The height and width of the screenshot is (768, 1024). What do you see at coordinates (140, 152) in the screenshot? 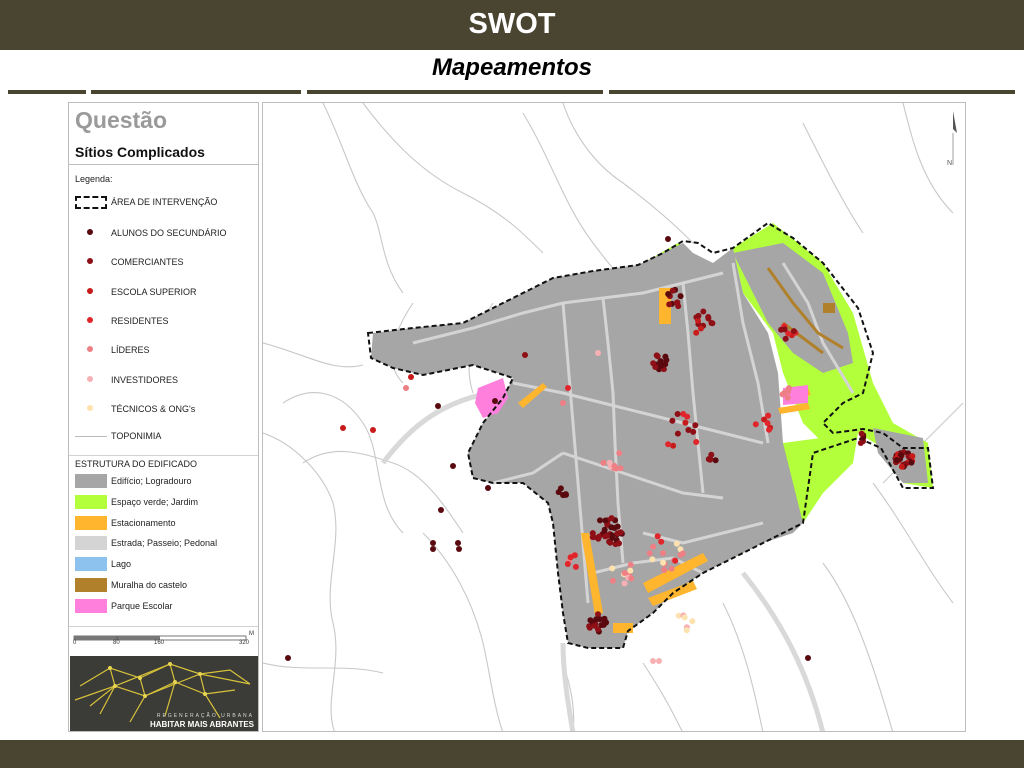
I see `legend-subtitle: Sítios Complicados` at bounding box center [140, 152].